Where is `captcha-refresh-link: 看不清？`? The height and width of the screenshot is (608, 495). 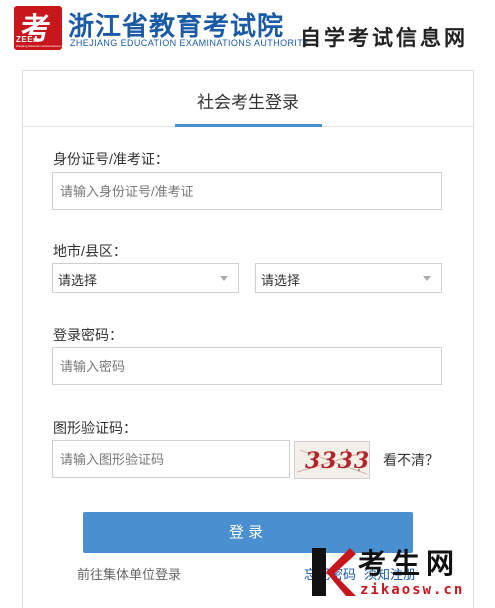
captcha-refresh-link: 看不清？ is located at coordinates (411, 460).